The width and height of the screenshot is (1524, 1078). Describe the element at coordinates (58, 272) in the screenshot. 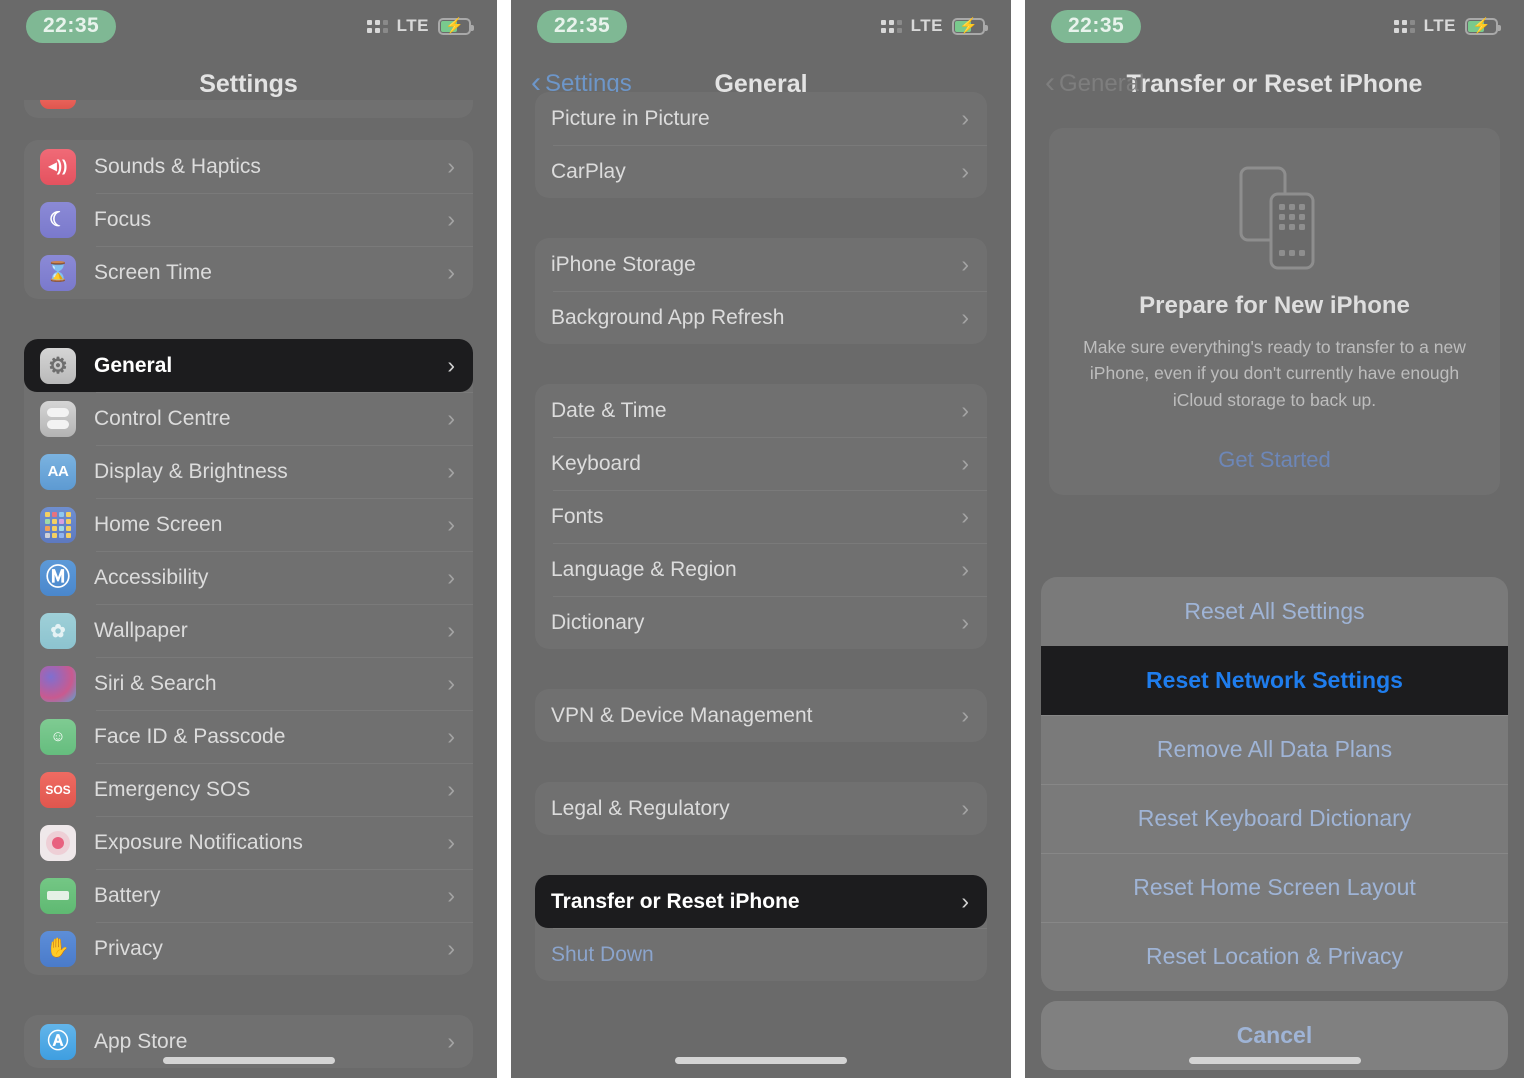

I see `hourglass-icon: ⌛` at that location.